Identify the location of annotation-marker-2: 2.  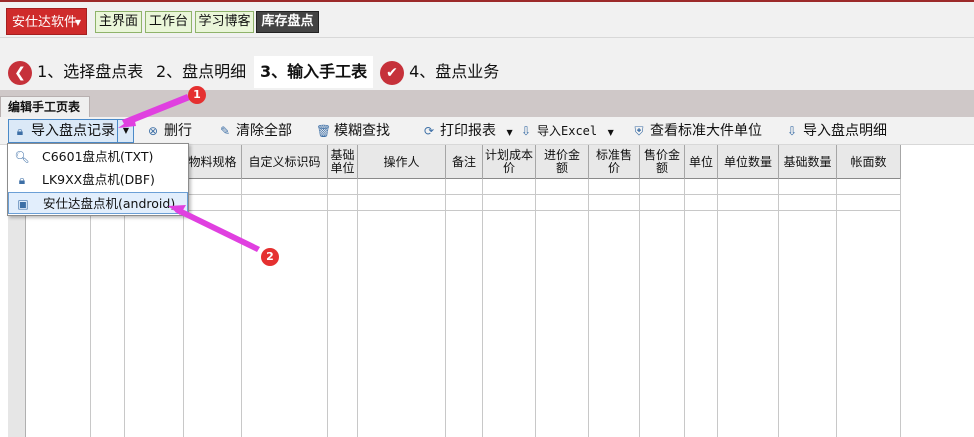
(270, 257).